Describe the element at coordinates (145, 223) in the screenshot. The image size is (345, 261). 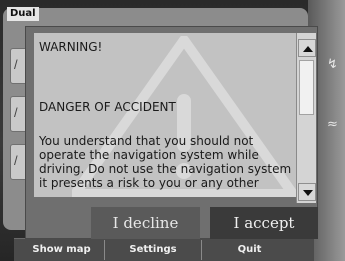
I see `decline-button: I decline` at that location.